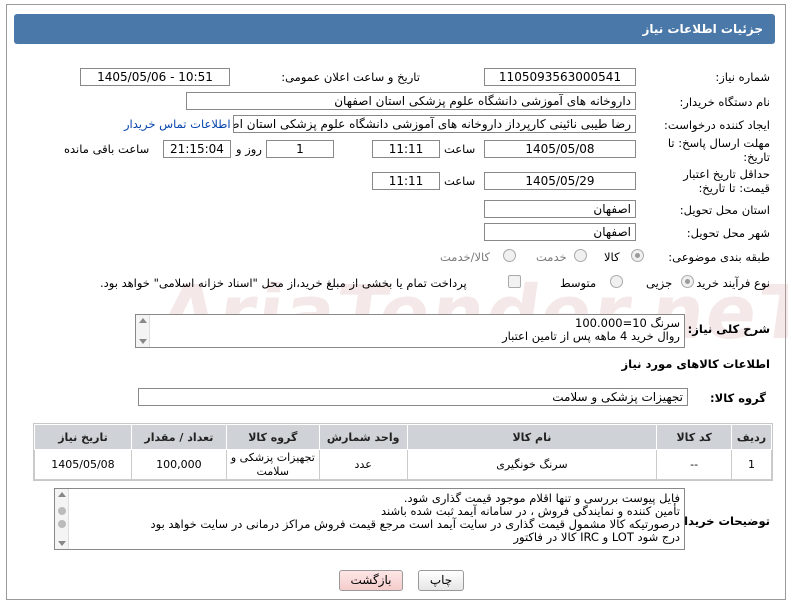 The width and height of the screenshot is (788, 606). I want to click on creator-label: ایجاد کننده درخواست:, so click(717, 125).